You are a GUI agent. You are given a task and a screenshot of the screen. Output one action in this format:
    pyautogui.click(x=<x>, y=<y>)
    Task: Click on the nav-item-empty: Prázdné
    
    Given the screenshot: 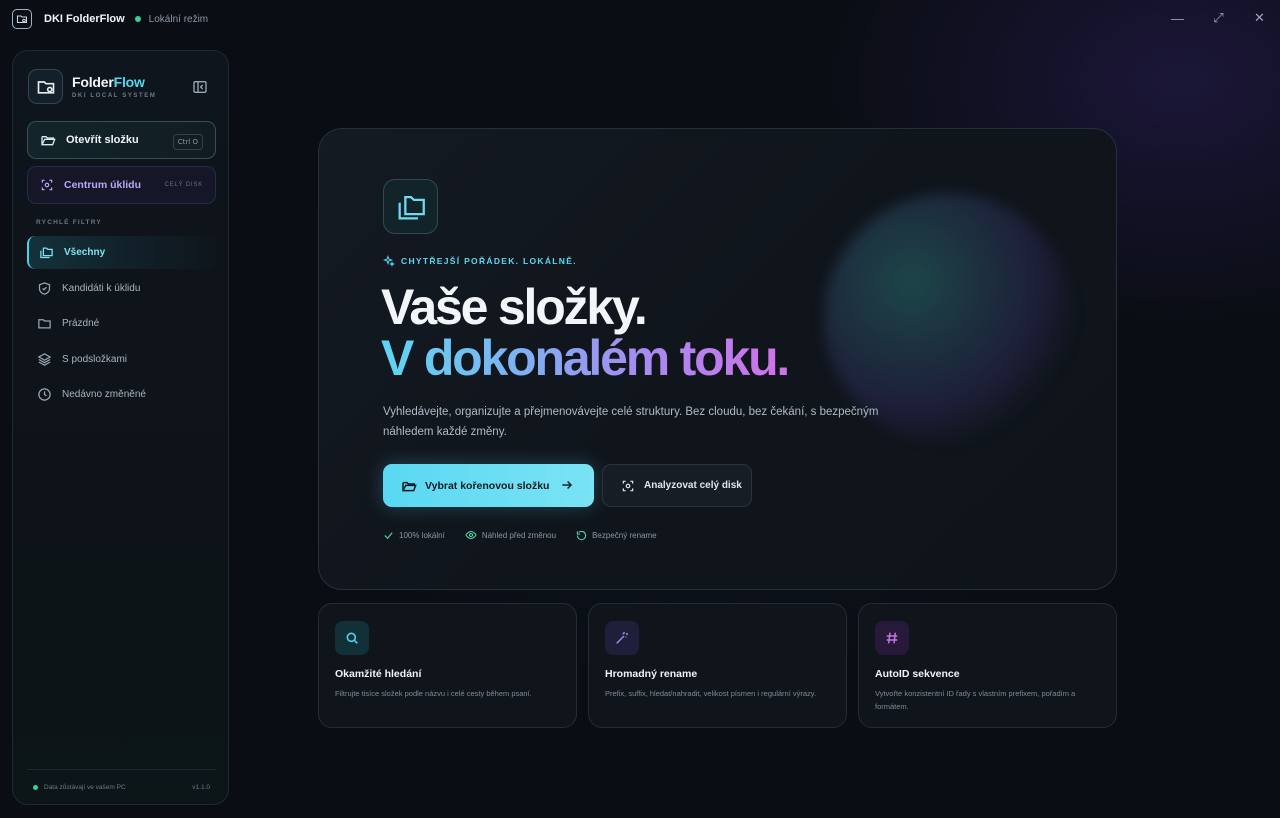 What is the action you would take?
    pyautogui.click(x=121, y=323)
    